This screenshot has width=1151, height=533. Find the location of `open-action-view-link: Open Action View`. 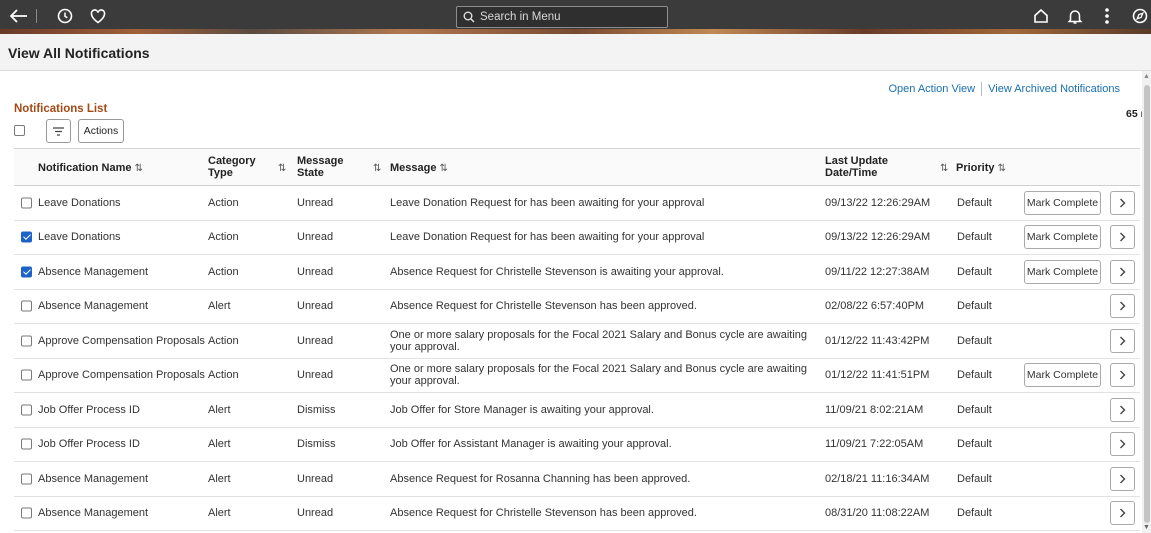

open-action-view-link: Open Action View is located at coordinates (931, 89).